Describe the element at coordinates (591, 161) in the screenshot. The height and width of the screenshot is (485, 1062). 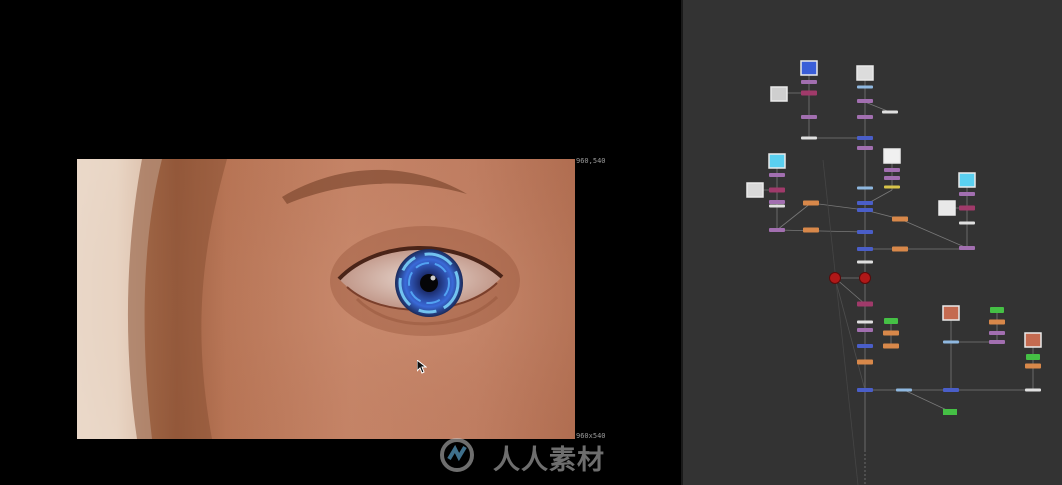
I see `viewer-coord-top-right: 960,540` at that location.